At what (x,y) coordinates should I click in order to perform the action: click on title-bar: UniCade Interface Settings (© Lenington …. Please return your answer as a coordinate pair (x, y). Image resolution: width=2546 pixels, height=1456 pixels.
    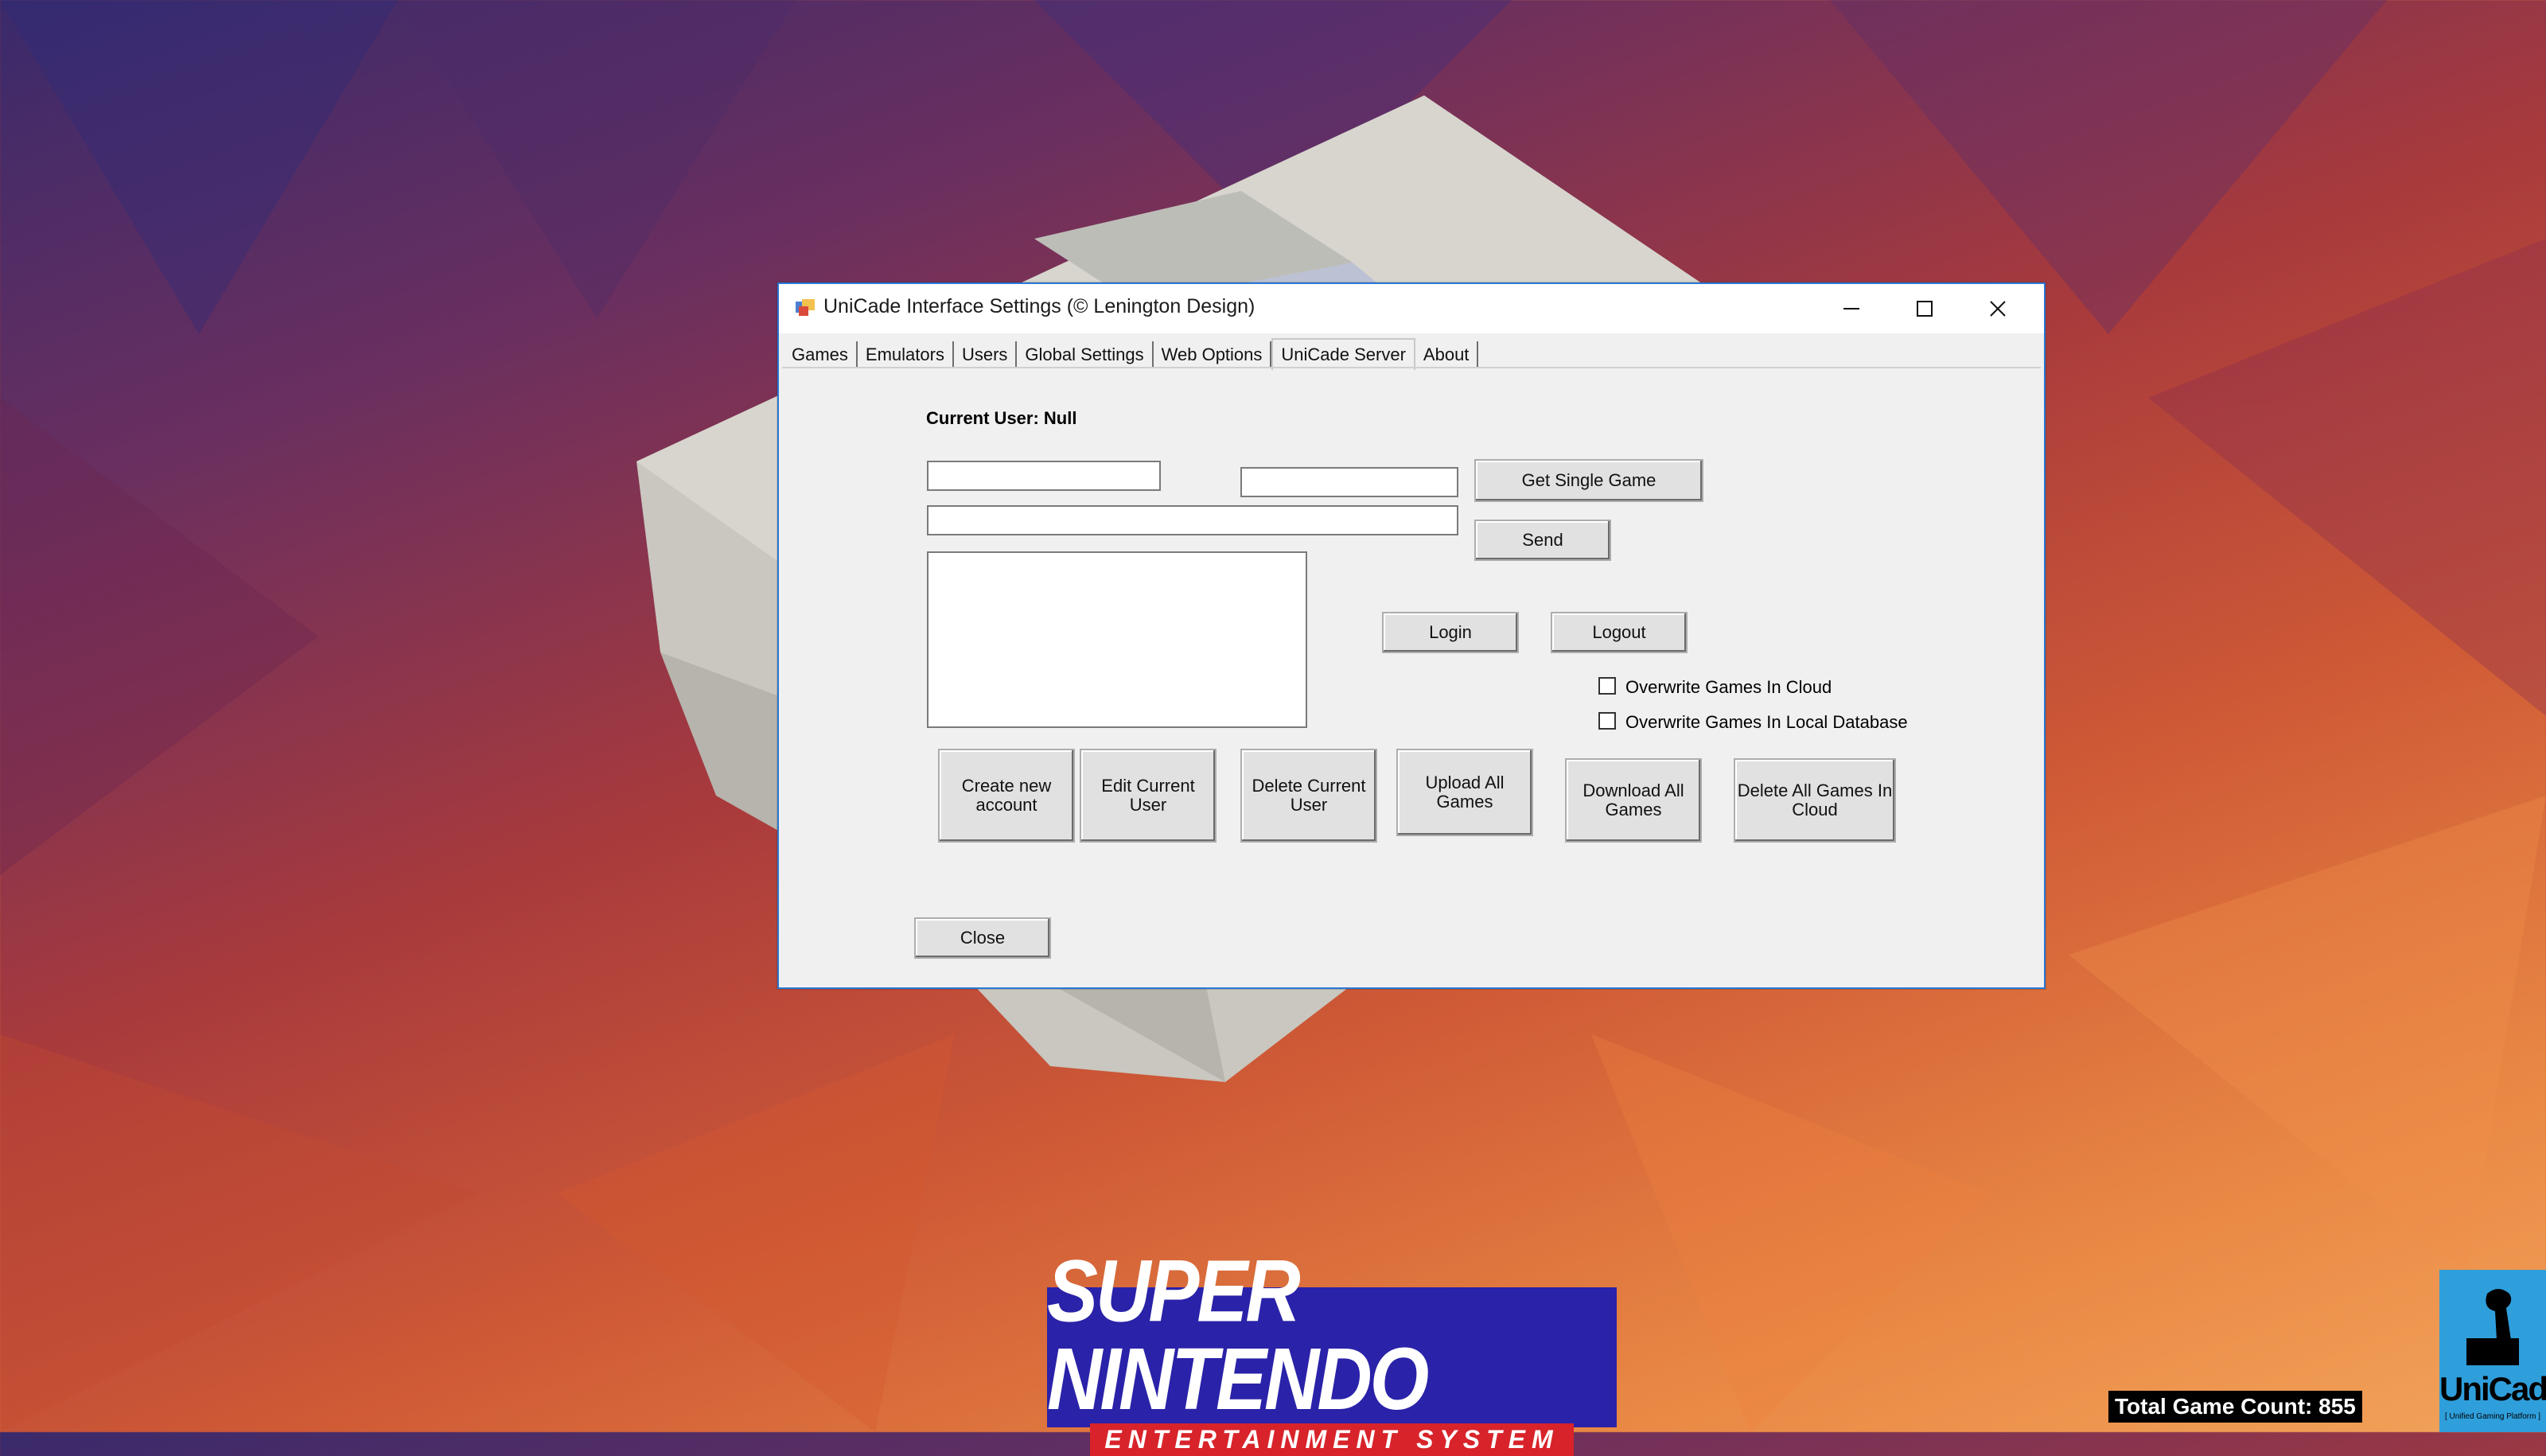
    Looking at the image, I should click on (1411, 308).